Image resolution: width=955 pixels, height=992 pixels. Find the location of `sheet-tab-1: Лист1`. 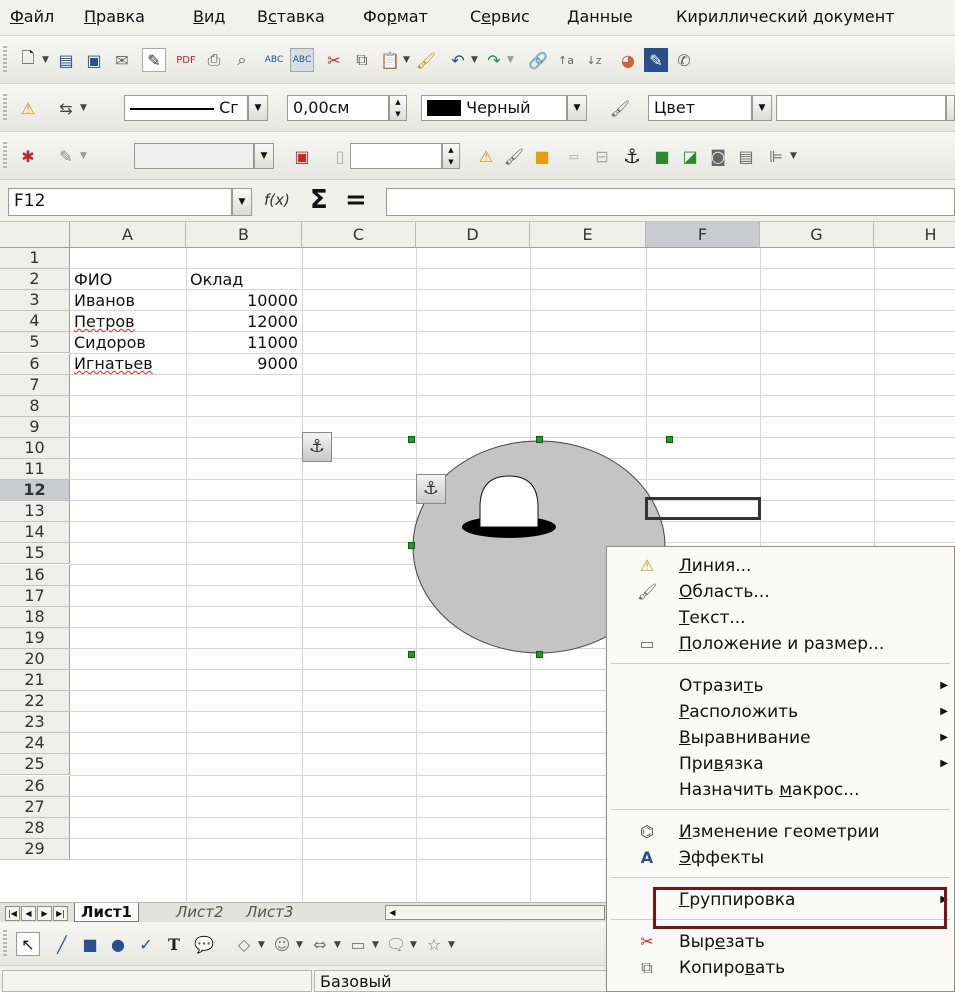

sheet-tab-1: Лист1 is located at coordinates (106, 912).